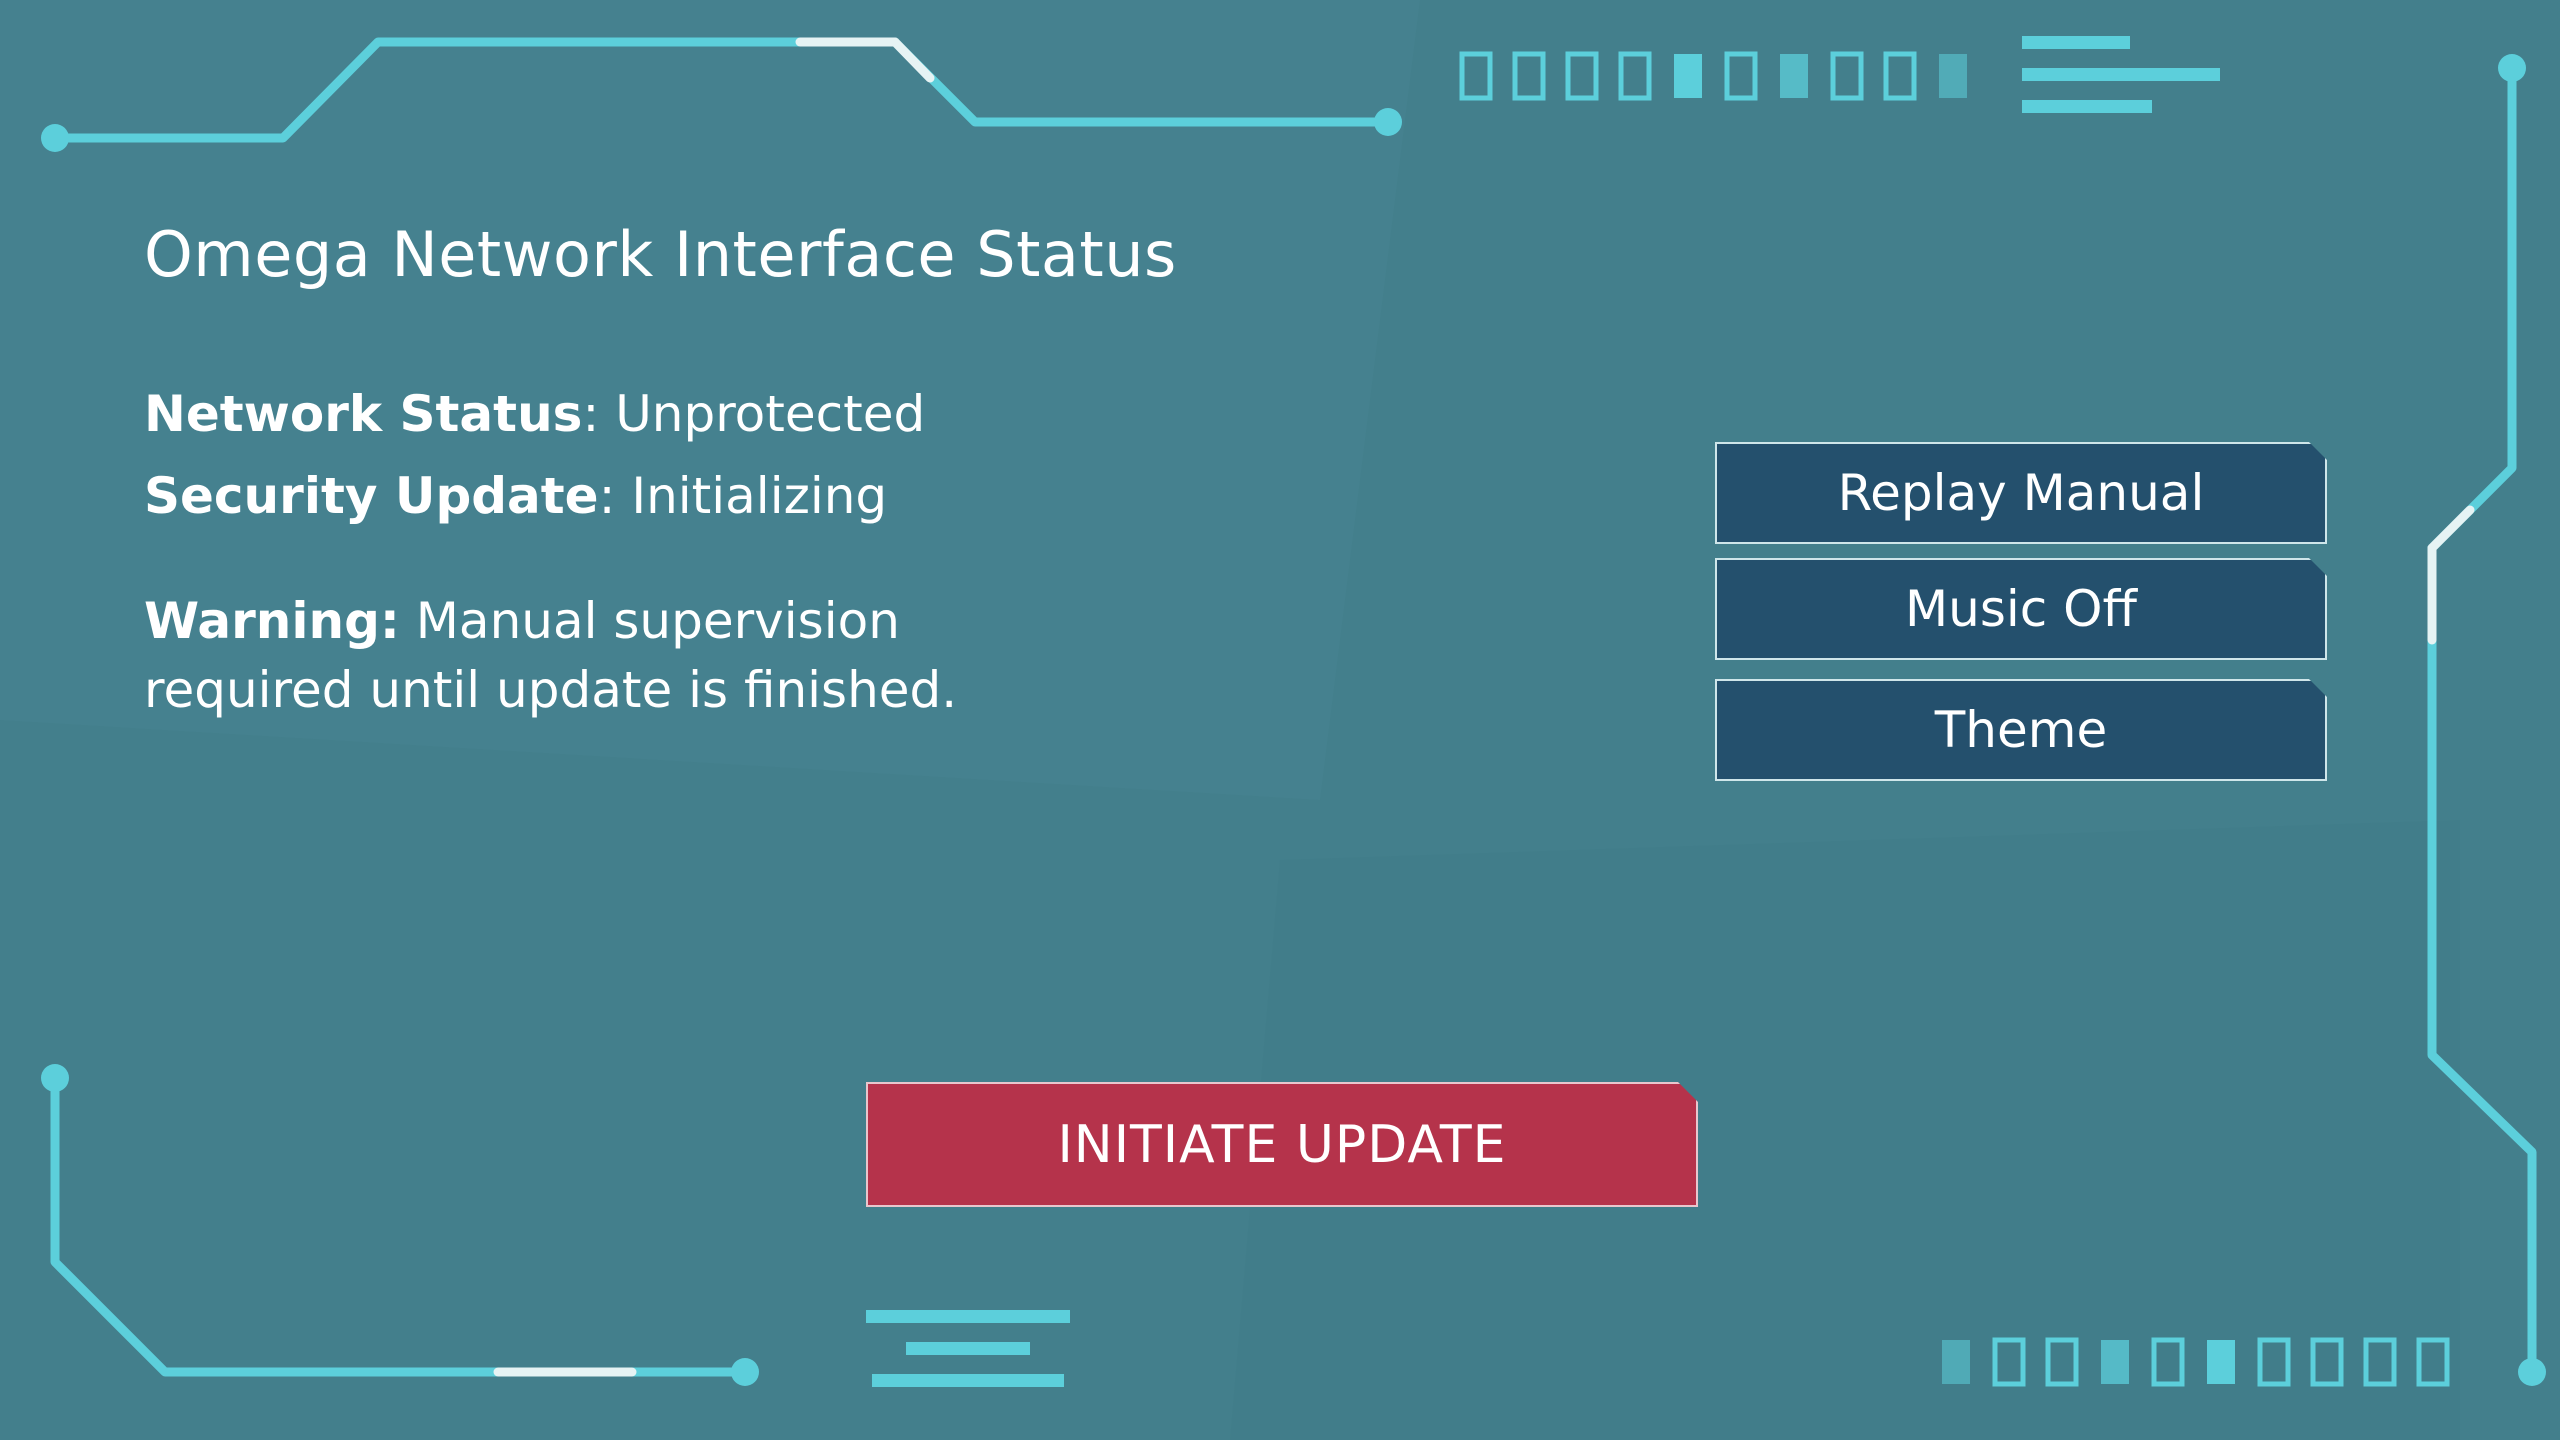 This screenshot has height=1440, width=2560. I want to click on initiate-update-button: INITIATE UPDATE, so click(1282, 1144).